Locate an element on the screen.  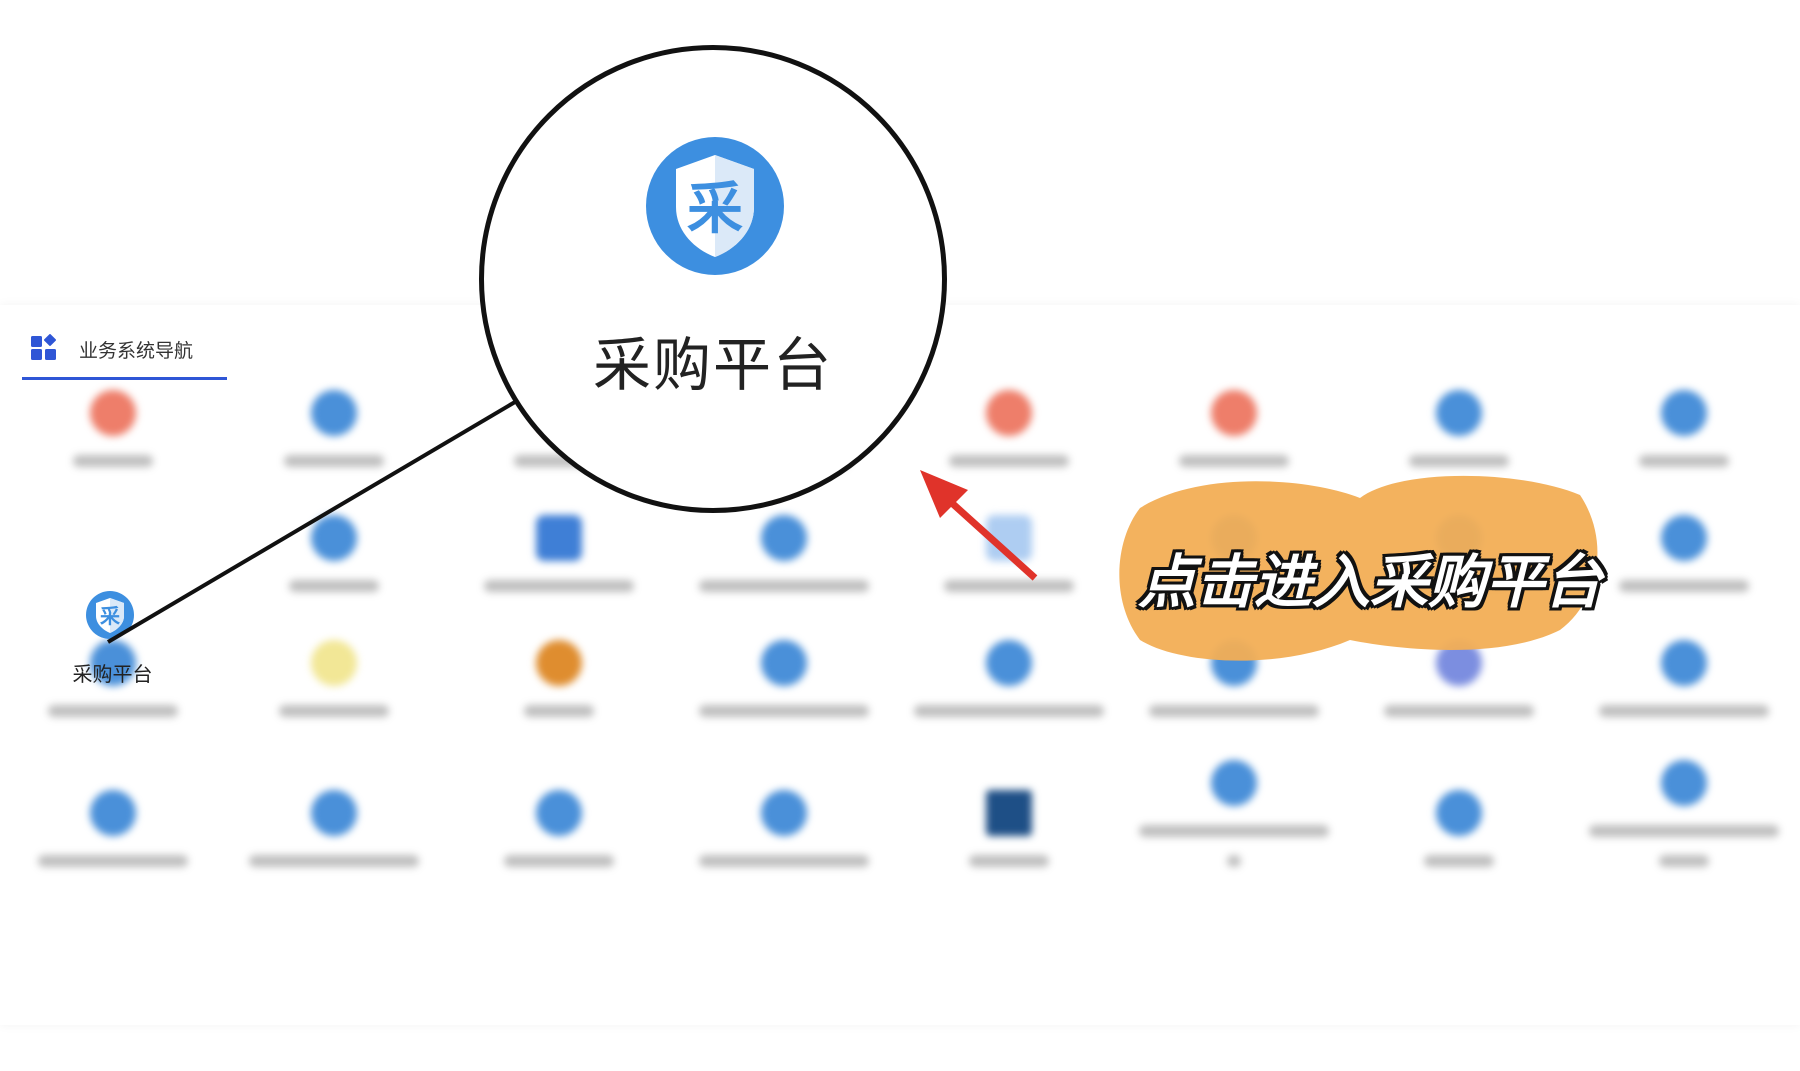
shield-cai-icon-large: 采 is located at coordinates (715, 206).